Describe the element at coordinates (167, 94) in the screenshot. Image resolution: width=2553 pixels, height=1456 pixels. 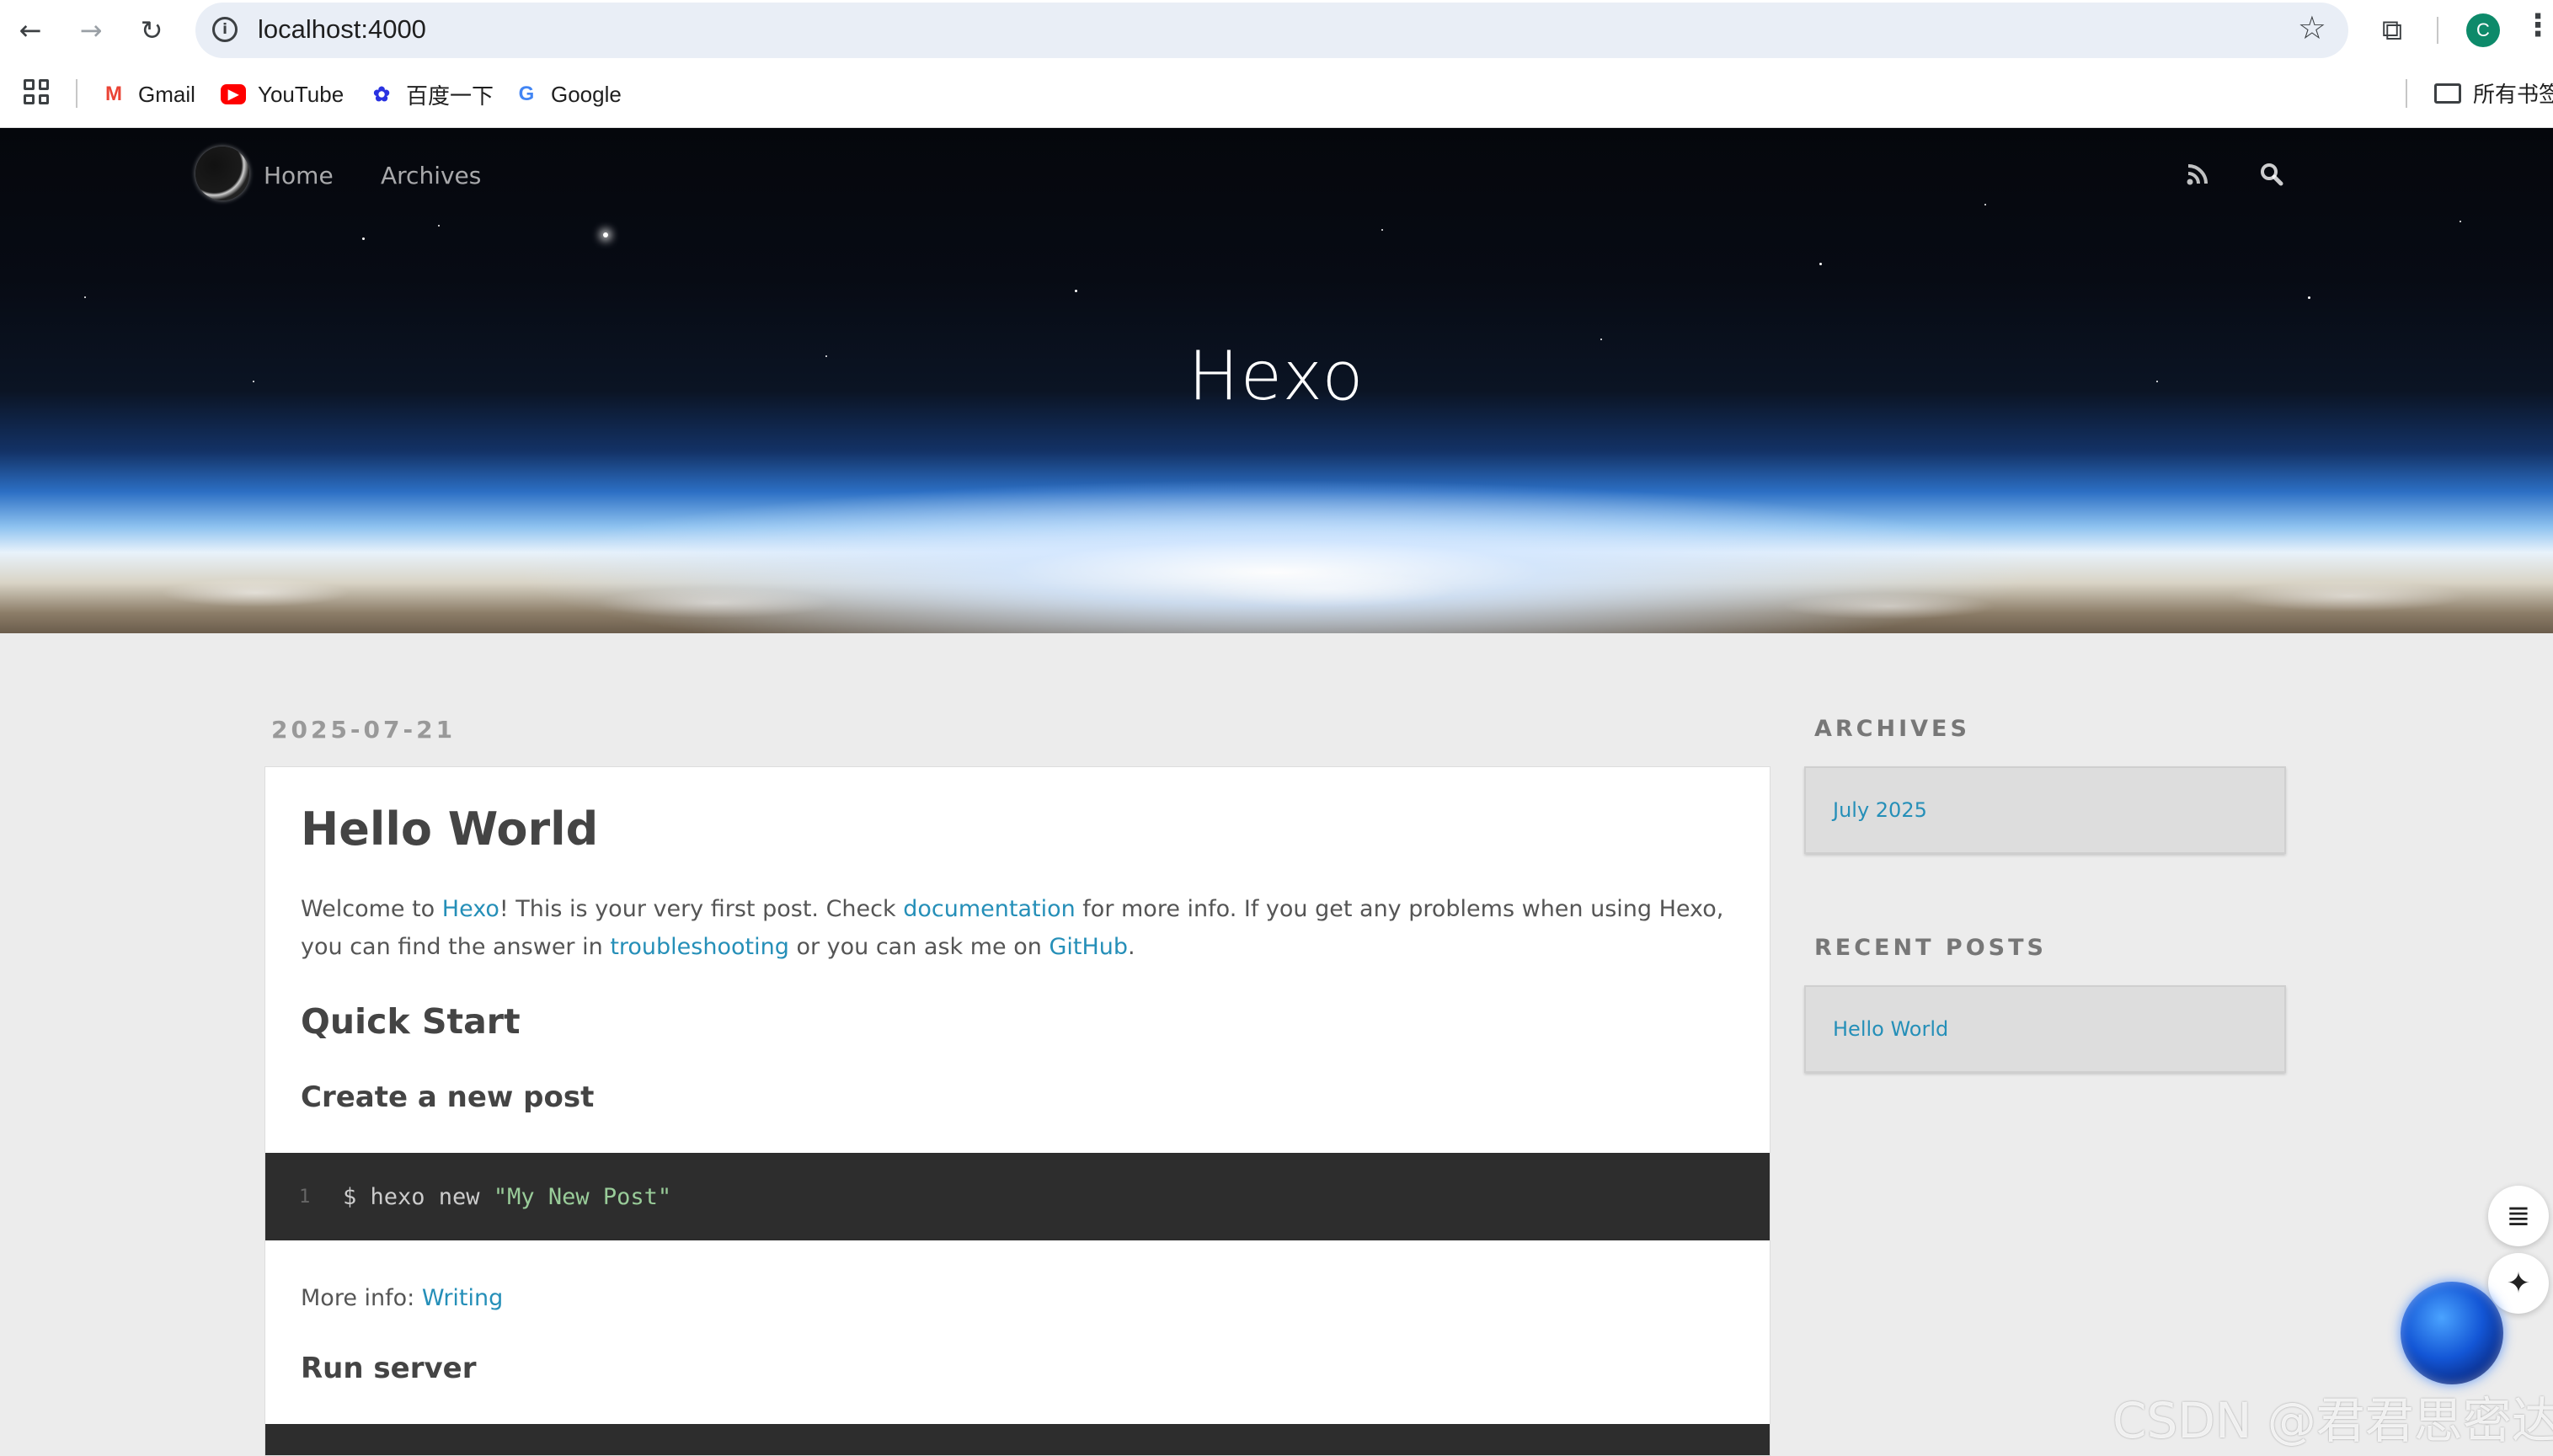
I see `bookmark-label: Gmail` at that location.